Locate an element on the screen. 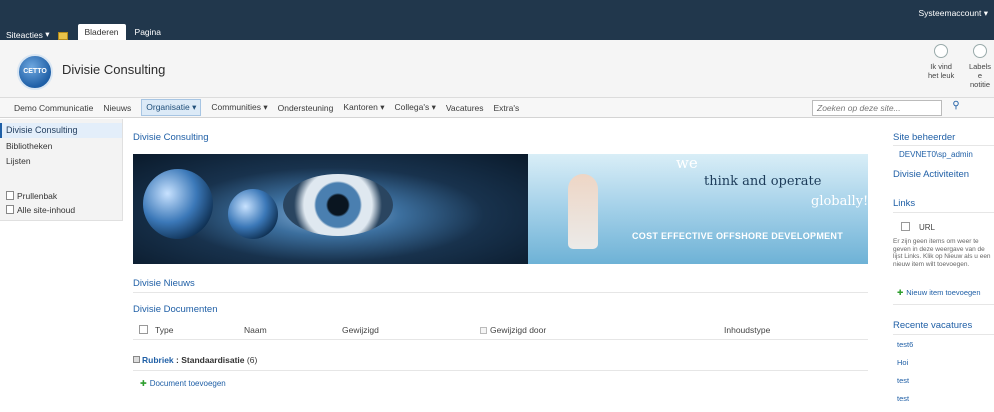 The image size is (994, 412). nav-demo-communicatie: Demo Communicatie is located at coordinates (53, 108).